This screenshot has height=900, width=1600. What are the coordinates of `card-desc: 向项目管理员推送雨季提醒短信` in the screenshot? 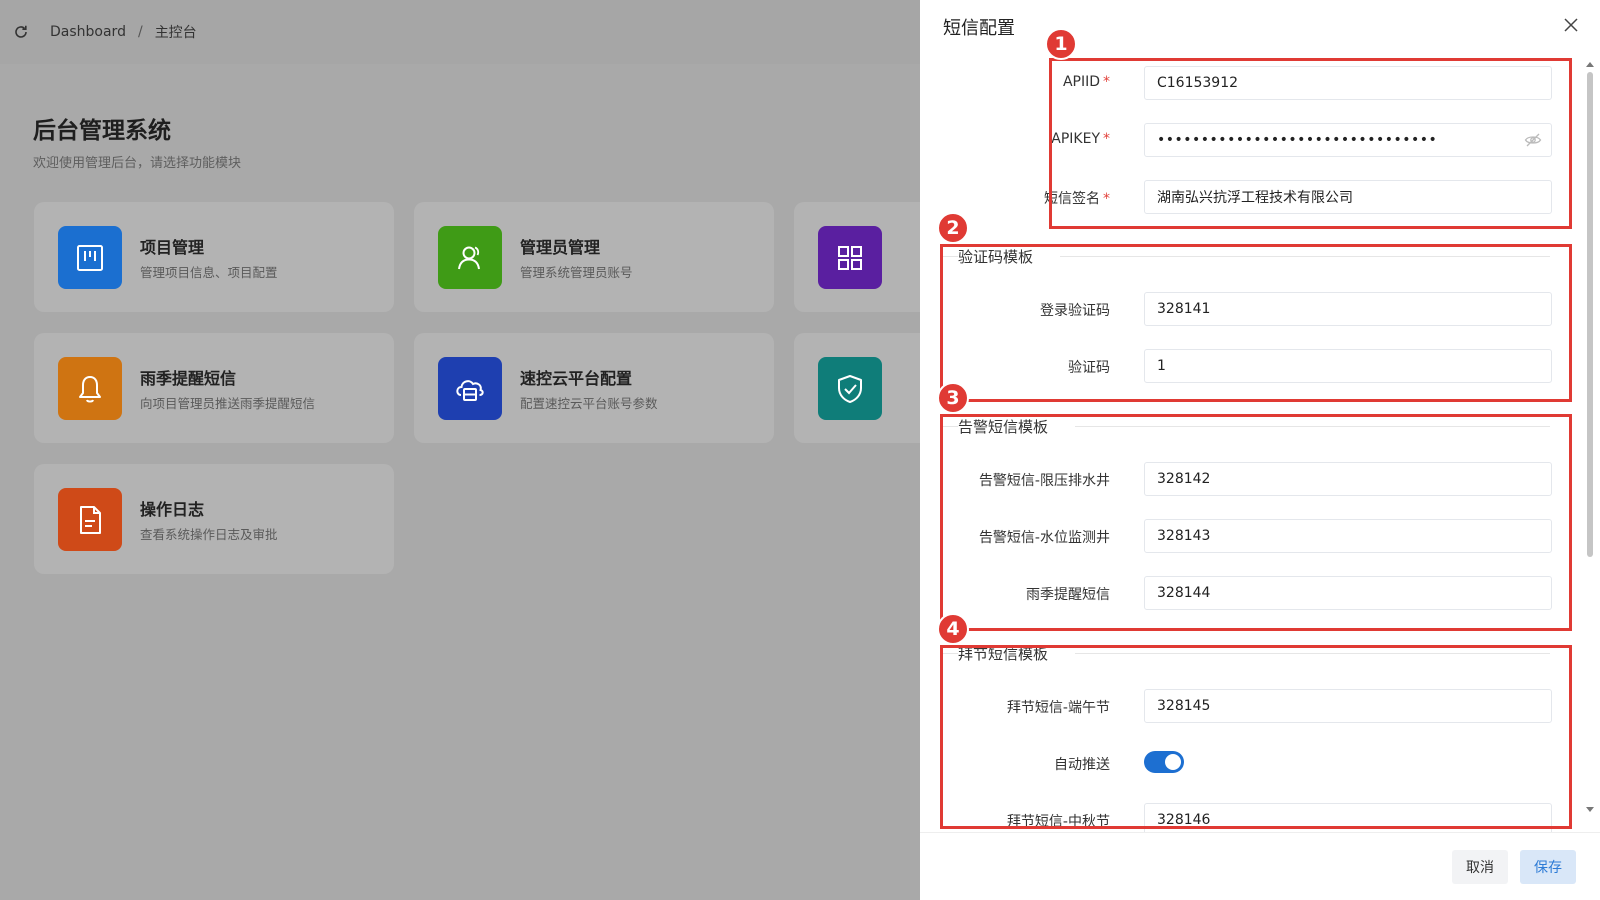 It's located at (228, 403).